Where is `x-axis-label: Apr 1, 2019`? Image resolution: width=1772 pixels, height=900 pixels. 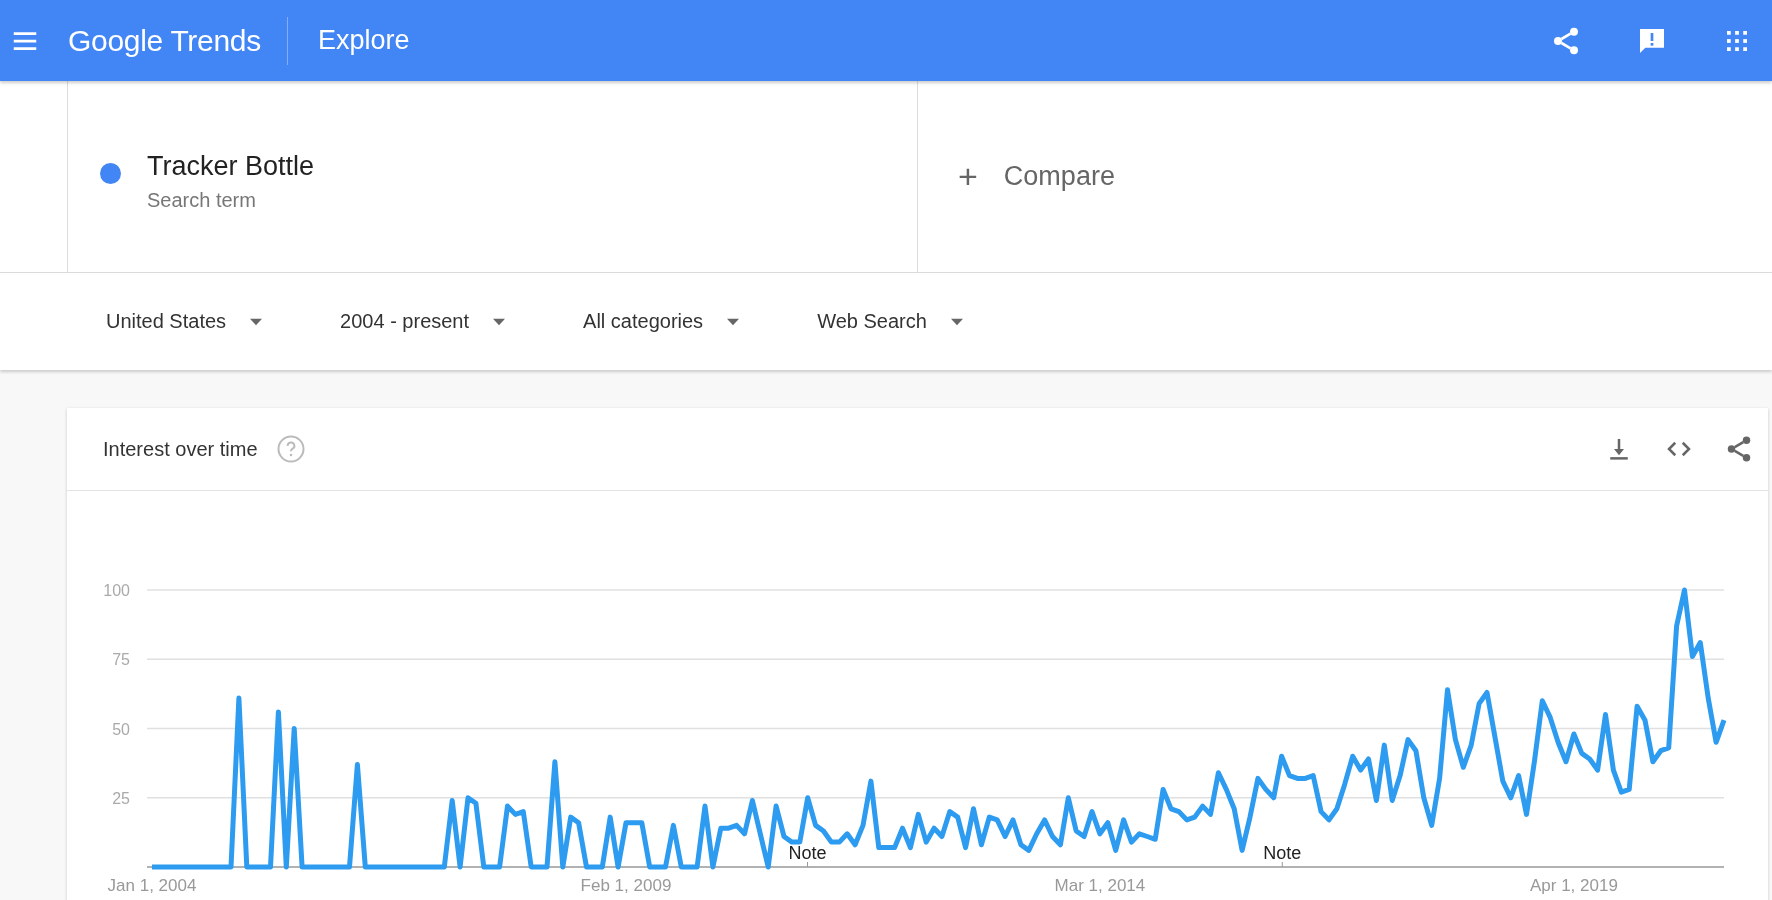 x-axis-label: Apr 1, 2019 is located at coordinates (1573, 885).